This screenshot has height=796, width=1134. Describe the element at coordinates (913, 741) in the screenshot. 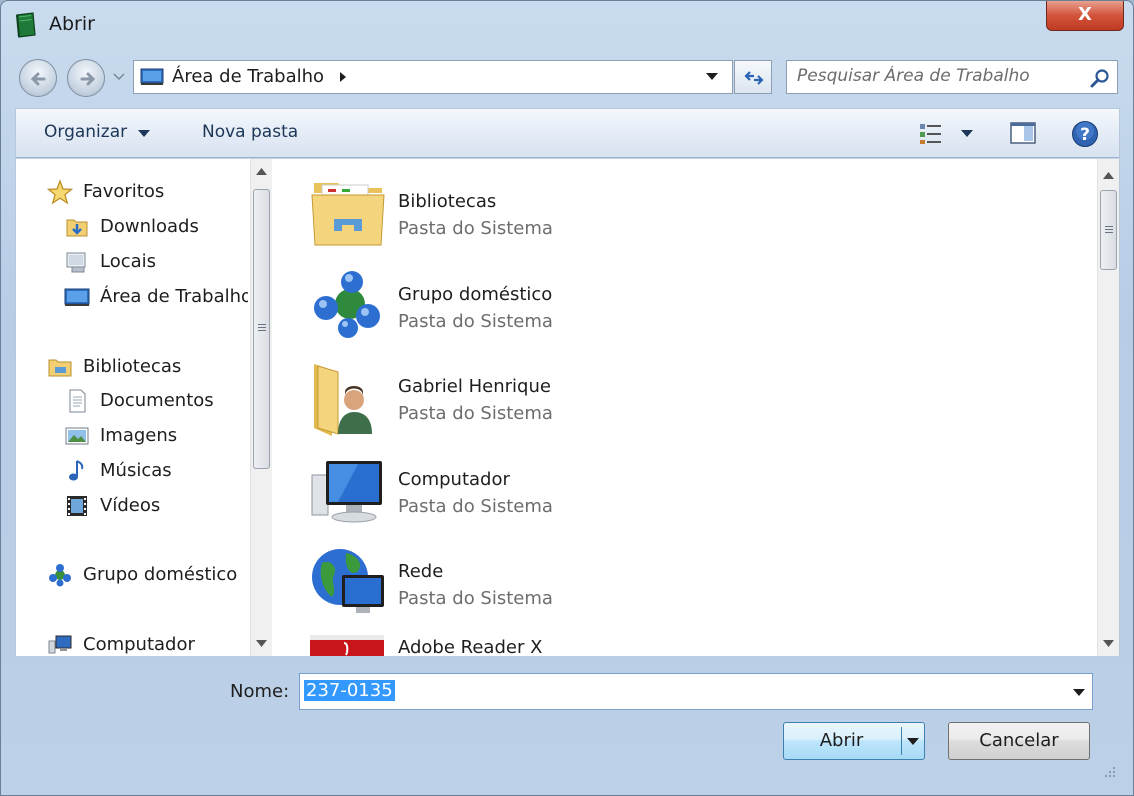

I see `open-options-dropdown-icon` at that location.